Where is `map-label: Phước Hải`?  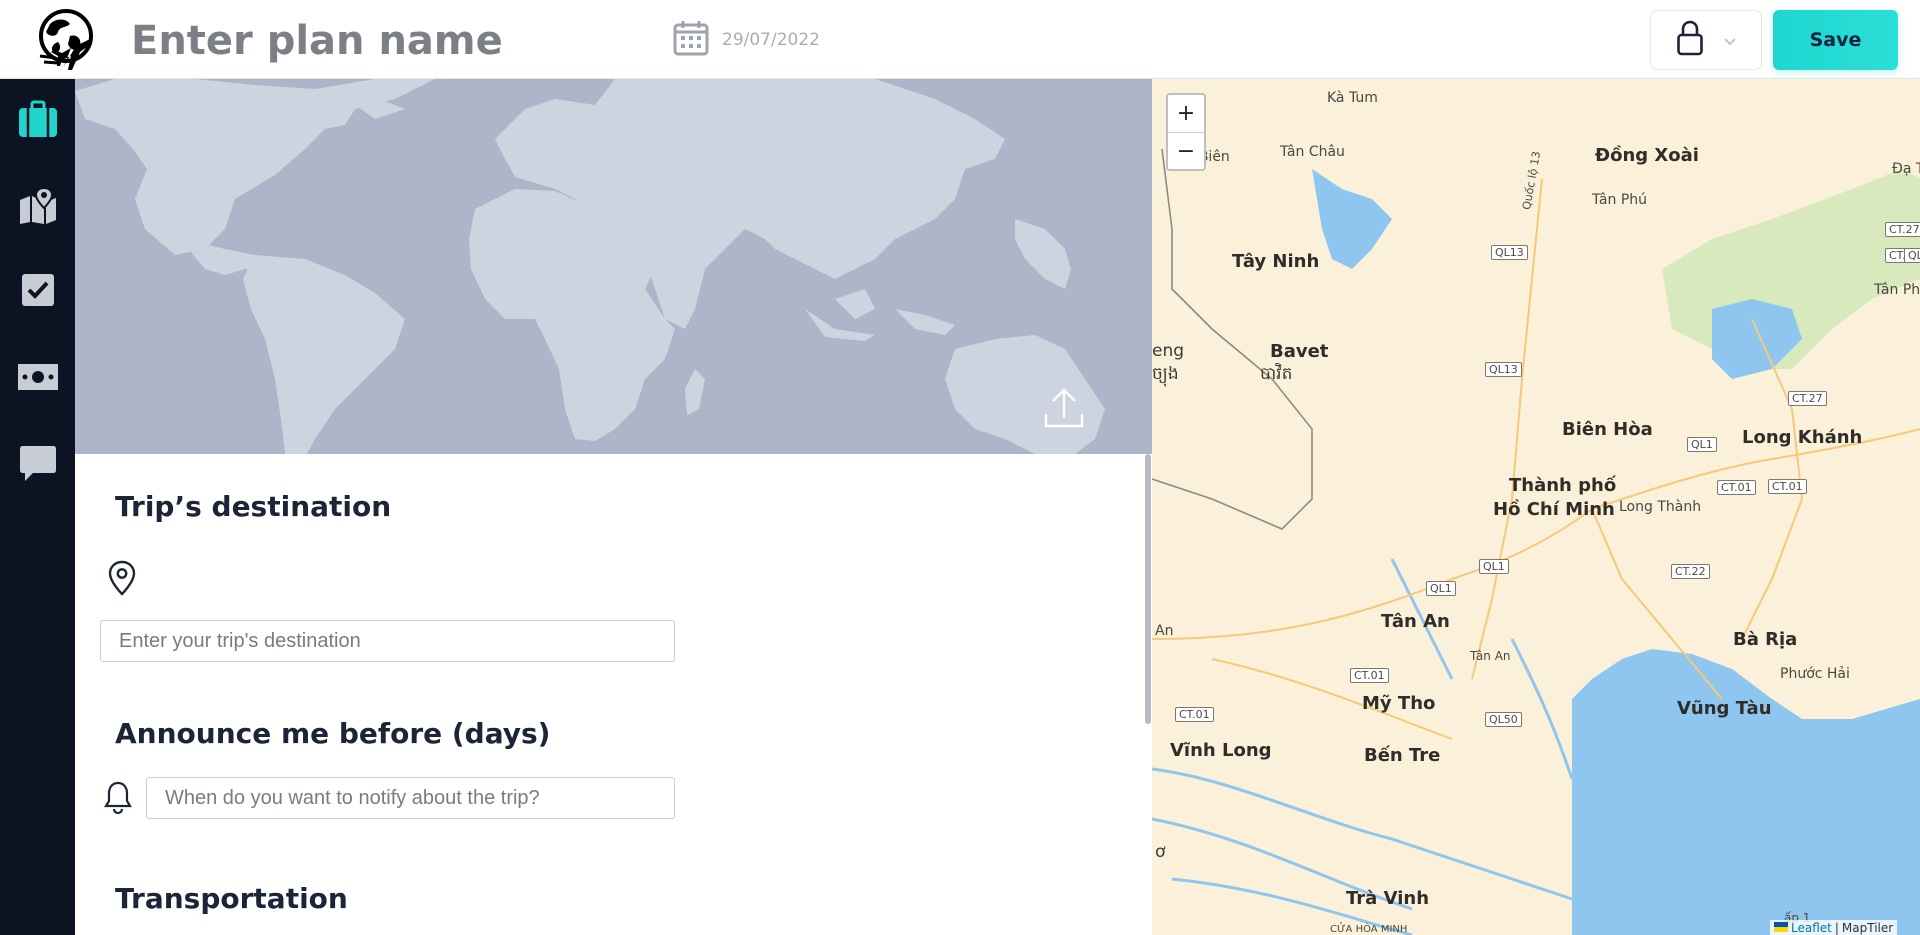
map-label: Phước Hải is located at coordinates (1815, 674).